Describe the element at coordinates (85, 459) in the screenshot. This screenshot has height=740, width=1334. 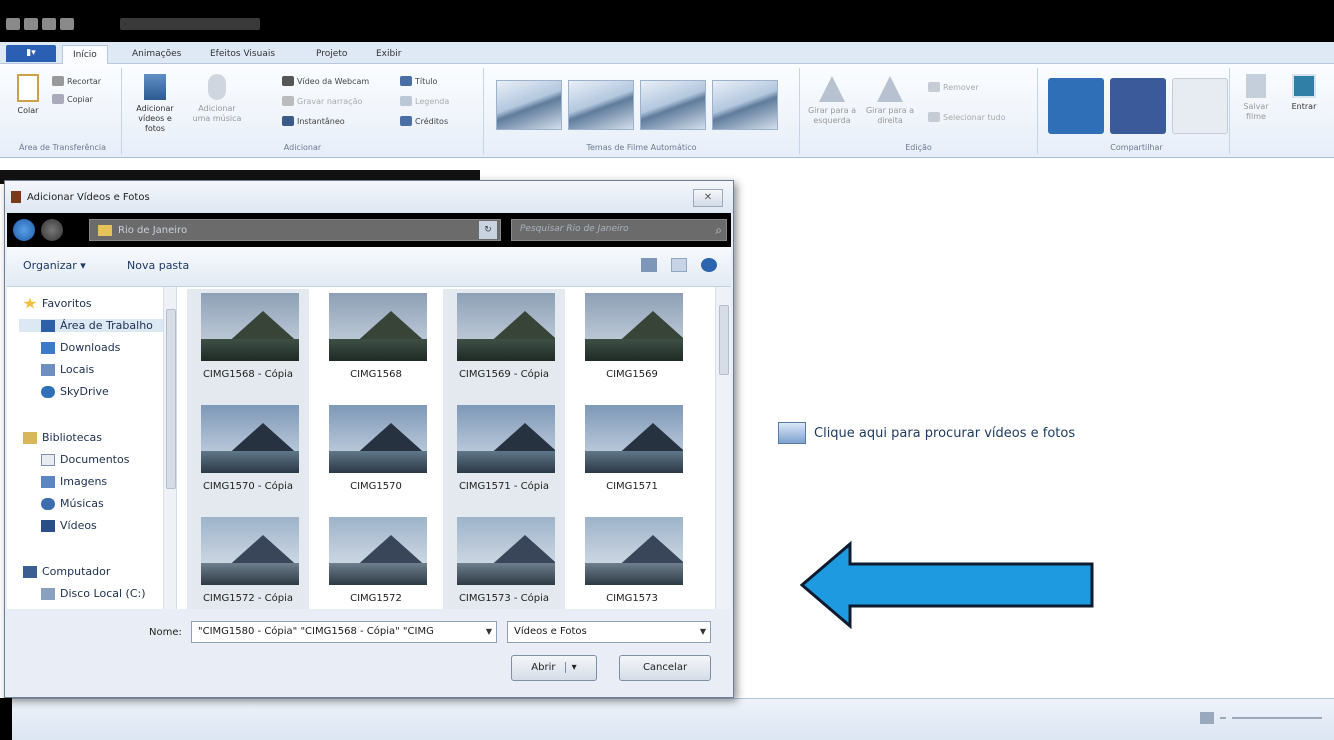
I see `nav-documentos: Documentos` at that location.